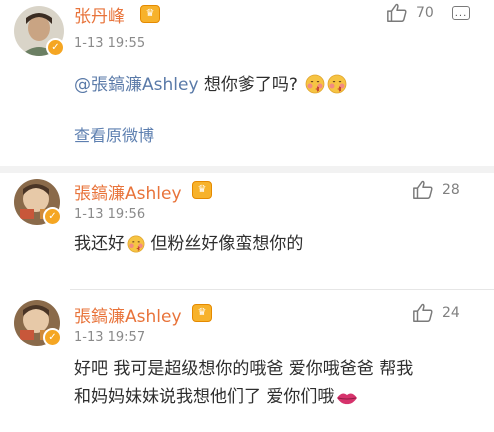 This screenshot has width=494, height=432. What do you see at coordinates (136, 85) in the screenshot?
I see `mention-link: @張鎬濂Ashley` at bounding box center [136, 85].